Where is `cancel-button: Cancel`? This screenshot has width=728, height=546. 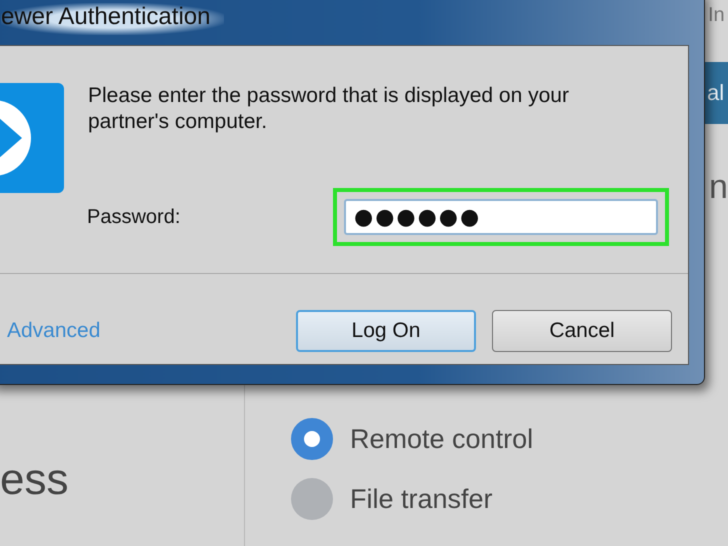
cancel-button: Cancel is located at coordinates (582, 331).